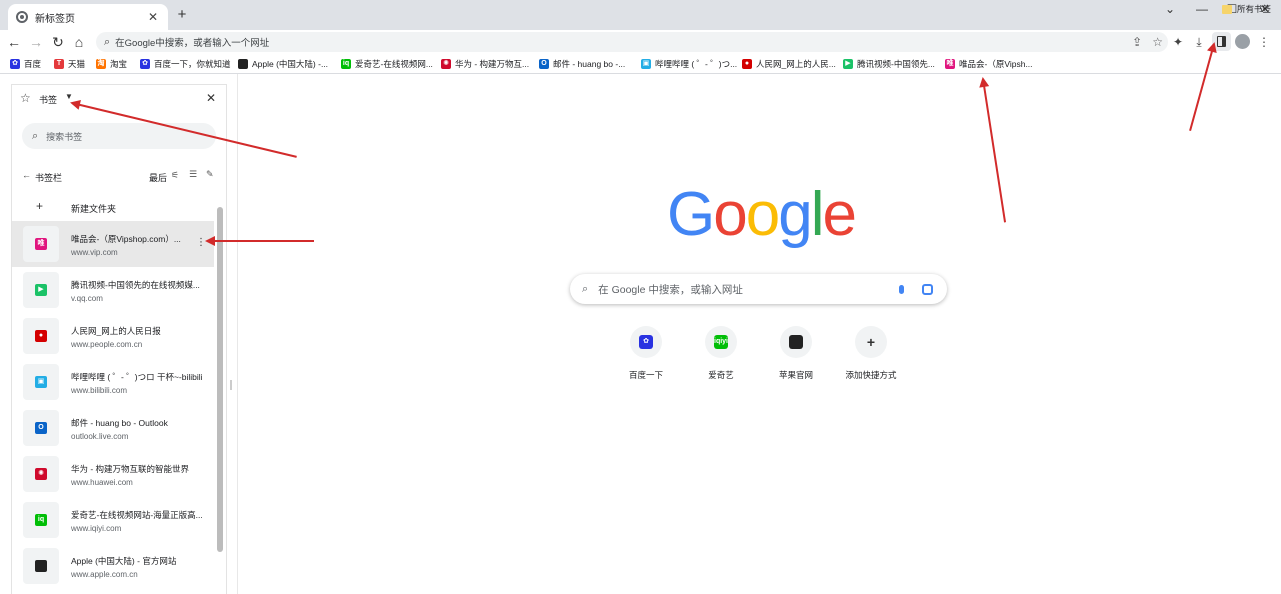  What do you see at coordinates (111, 64) in the screenshot?
I see `bookmark-bar-item: 淘淘宝` at bounding box center [111, 64].